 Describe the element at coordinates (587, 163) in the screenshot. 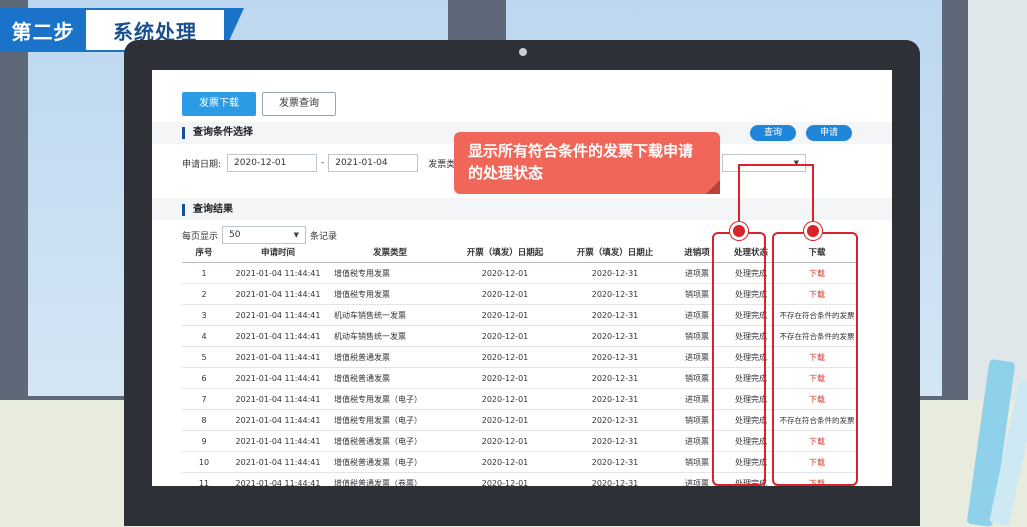

I see `callout-bubble: 显示所有符合条件的发票下载申请的处理状态` at that location.